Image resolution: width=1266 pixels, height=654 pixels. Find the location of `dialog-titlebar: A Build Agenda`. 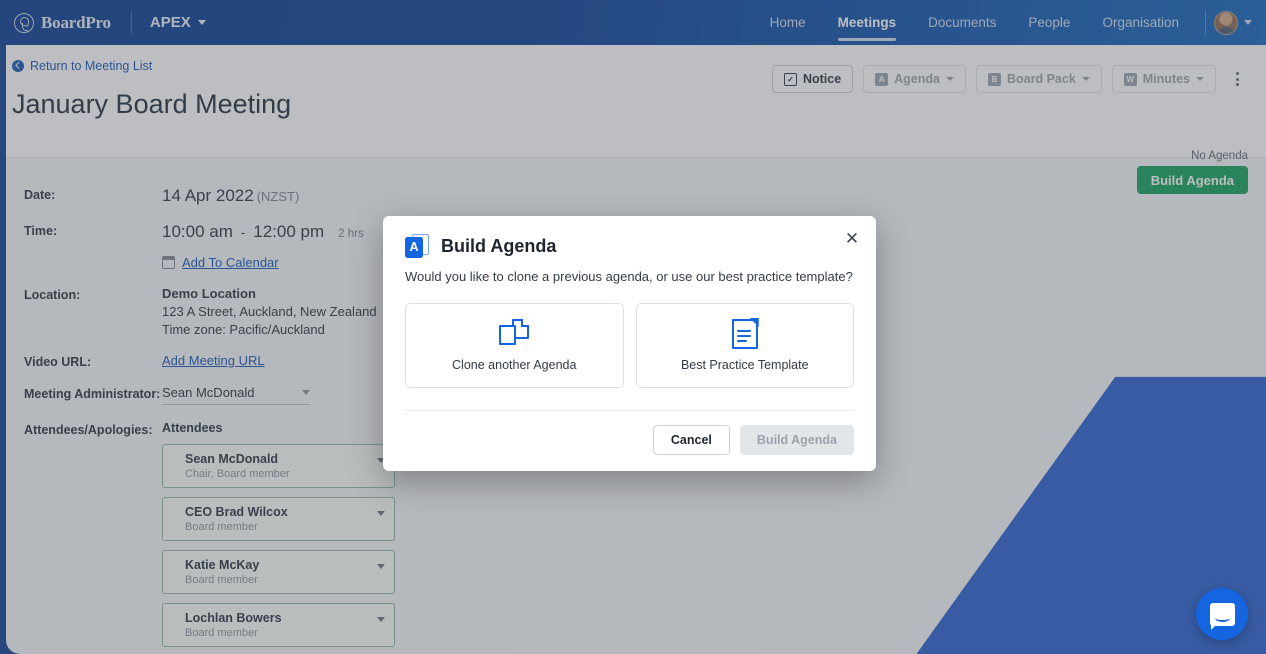

dialog-titlebar: A Build Agenda is located at coordinates (629, 246).